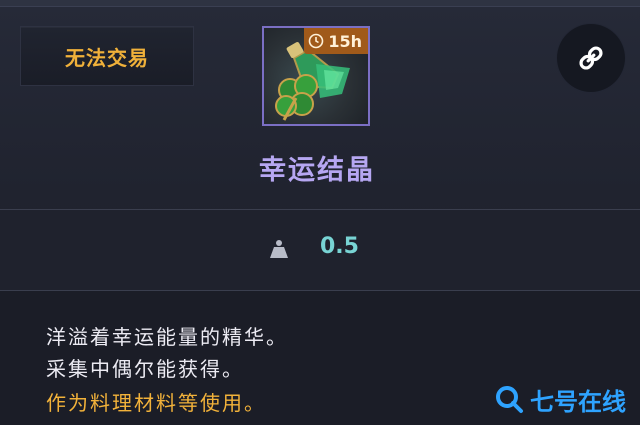 Image resolution: width=640 pixels, height=425 pixels. What do you see at coordinates (167, 337) in the screenshot?
I see `description-line-1: 洋溢着幸运能量的精华。` at bounding box center [167, 337].